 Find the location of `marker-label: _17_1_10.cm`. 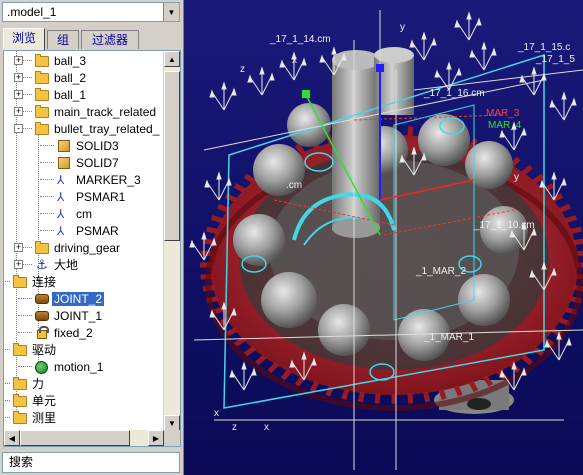

marker-label: _17_1_10.cm is located at coordinates (504, 225).